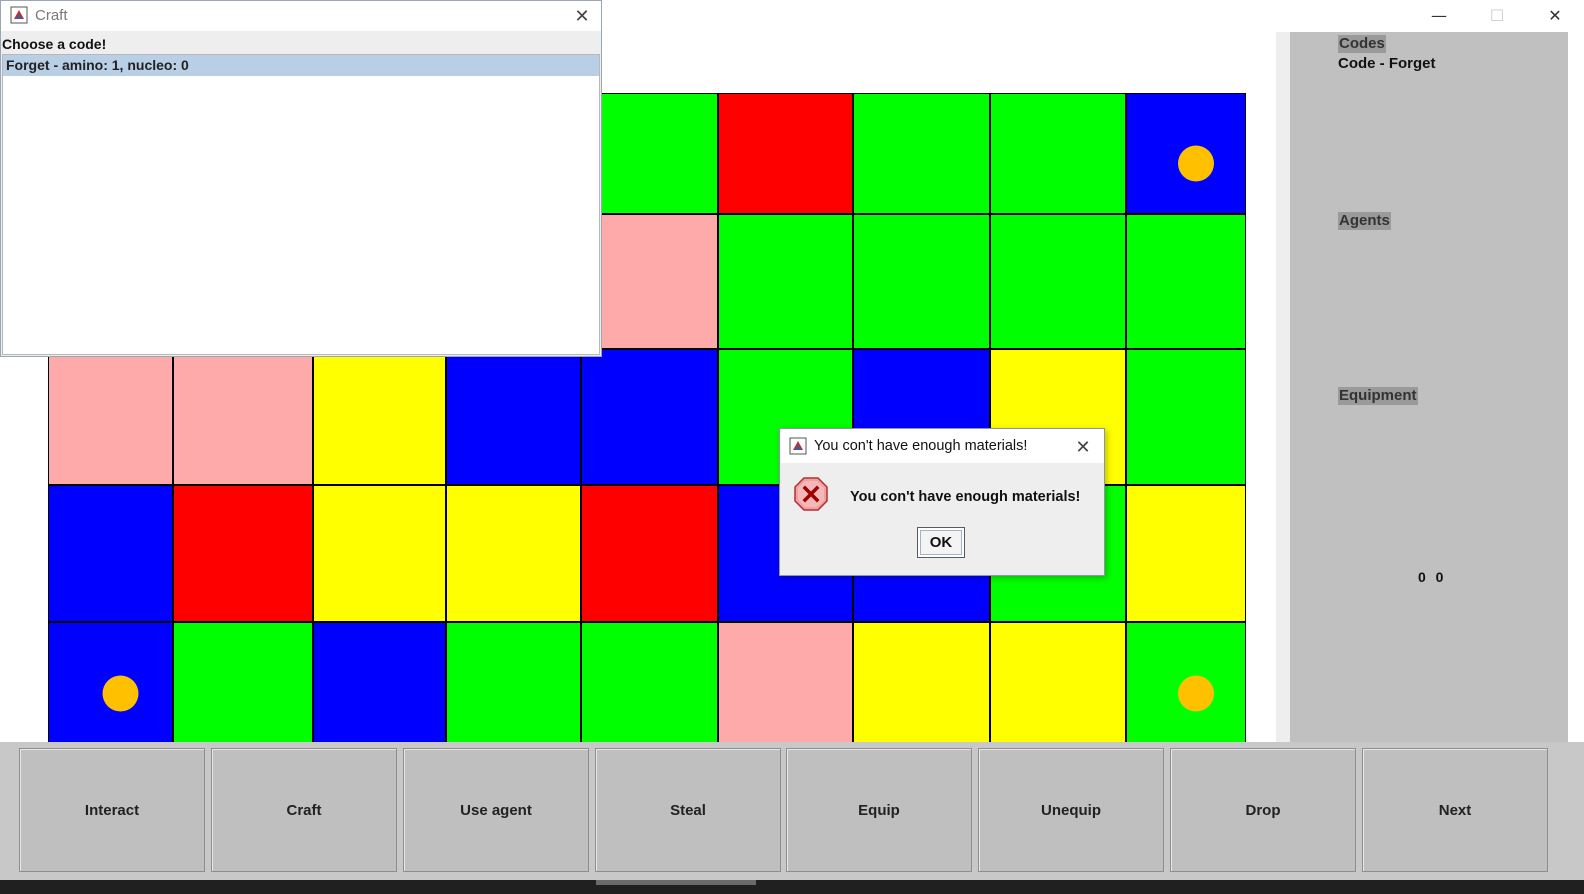  What do you see at coordinates (965, 497) in the screenshot?
I see `alert-message: You con't have enough materials!` at bounding box center [965, 497].